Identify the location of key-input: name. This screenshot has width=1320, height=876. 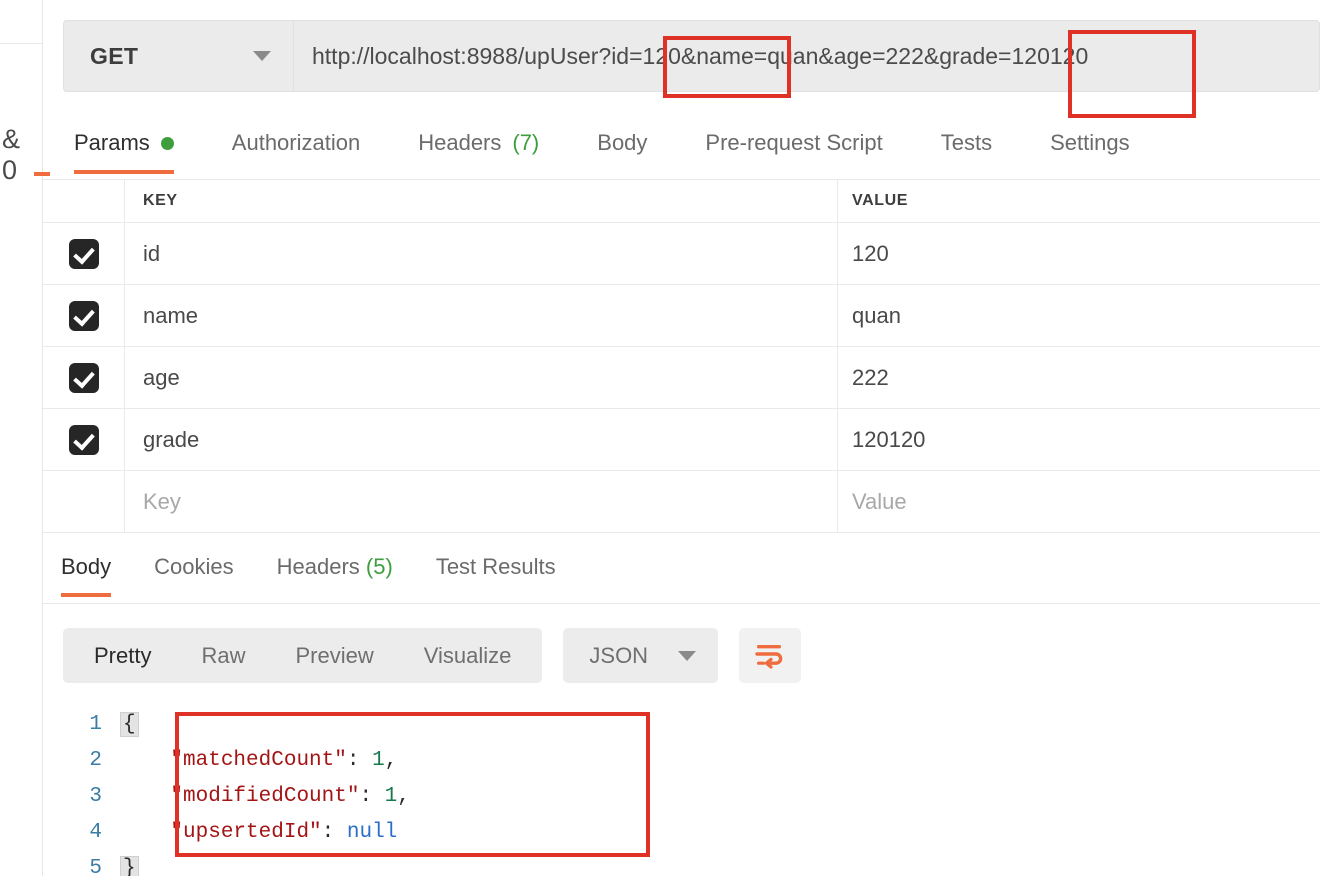
(481, 315).